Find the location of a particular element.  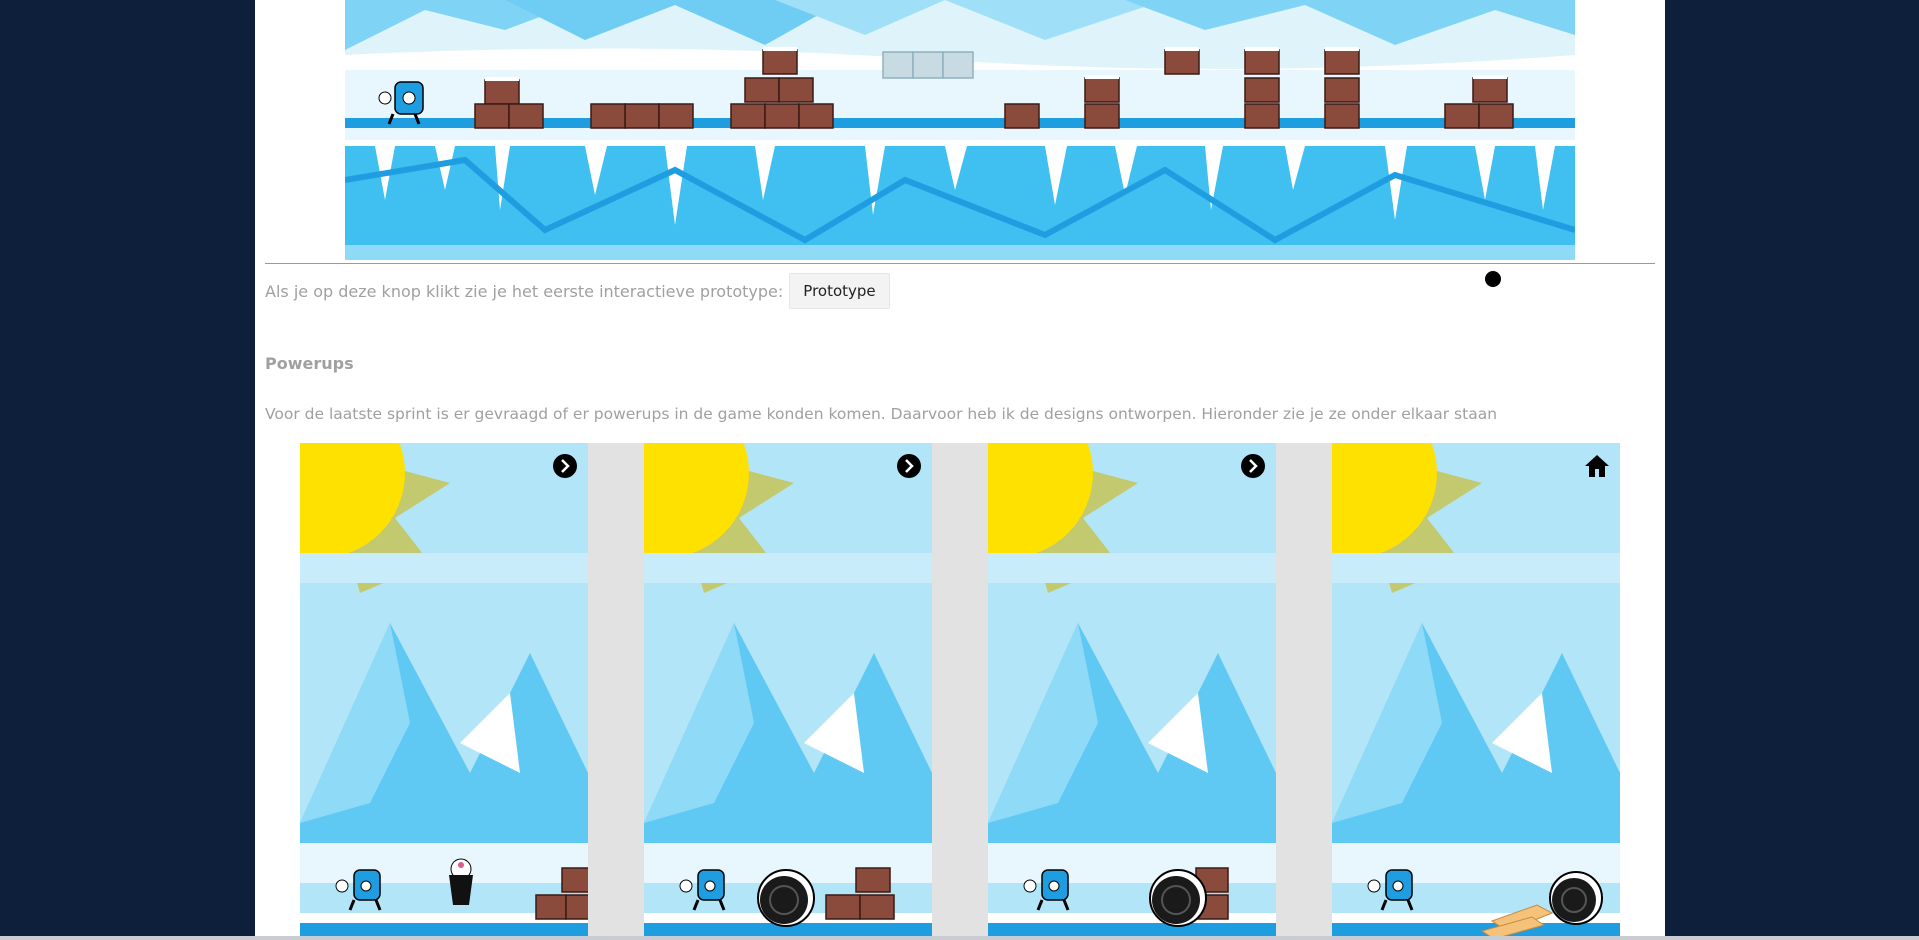

window-bottom-edge is located at coordinates (959, 938).